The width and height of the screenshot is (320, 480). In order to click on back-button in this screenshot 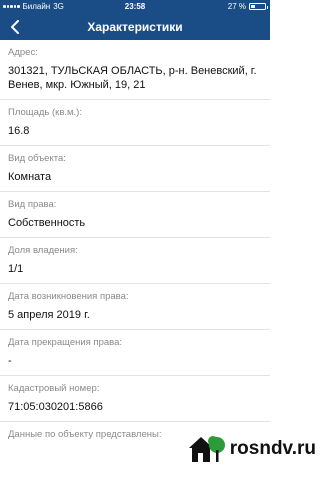, I will do `click(15, 27)`.